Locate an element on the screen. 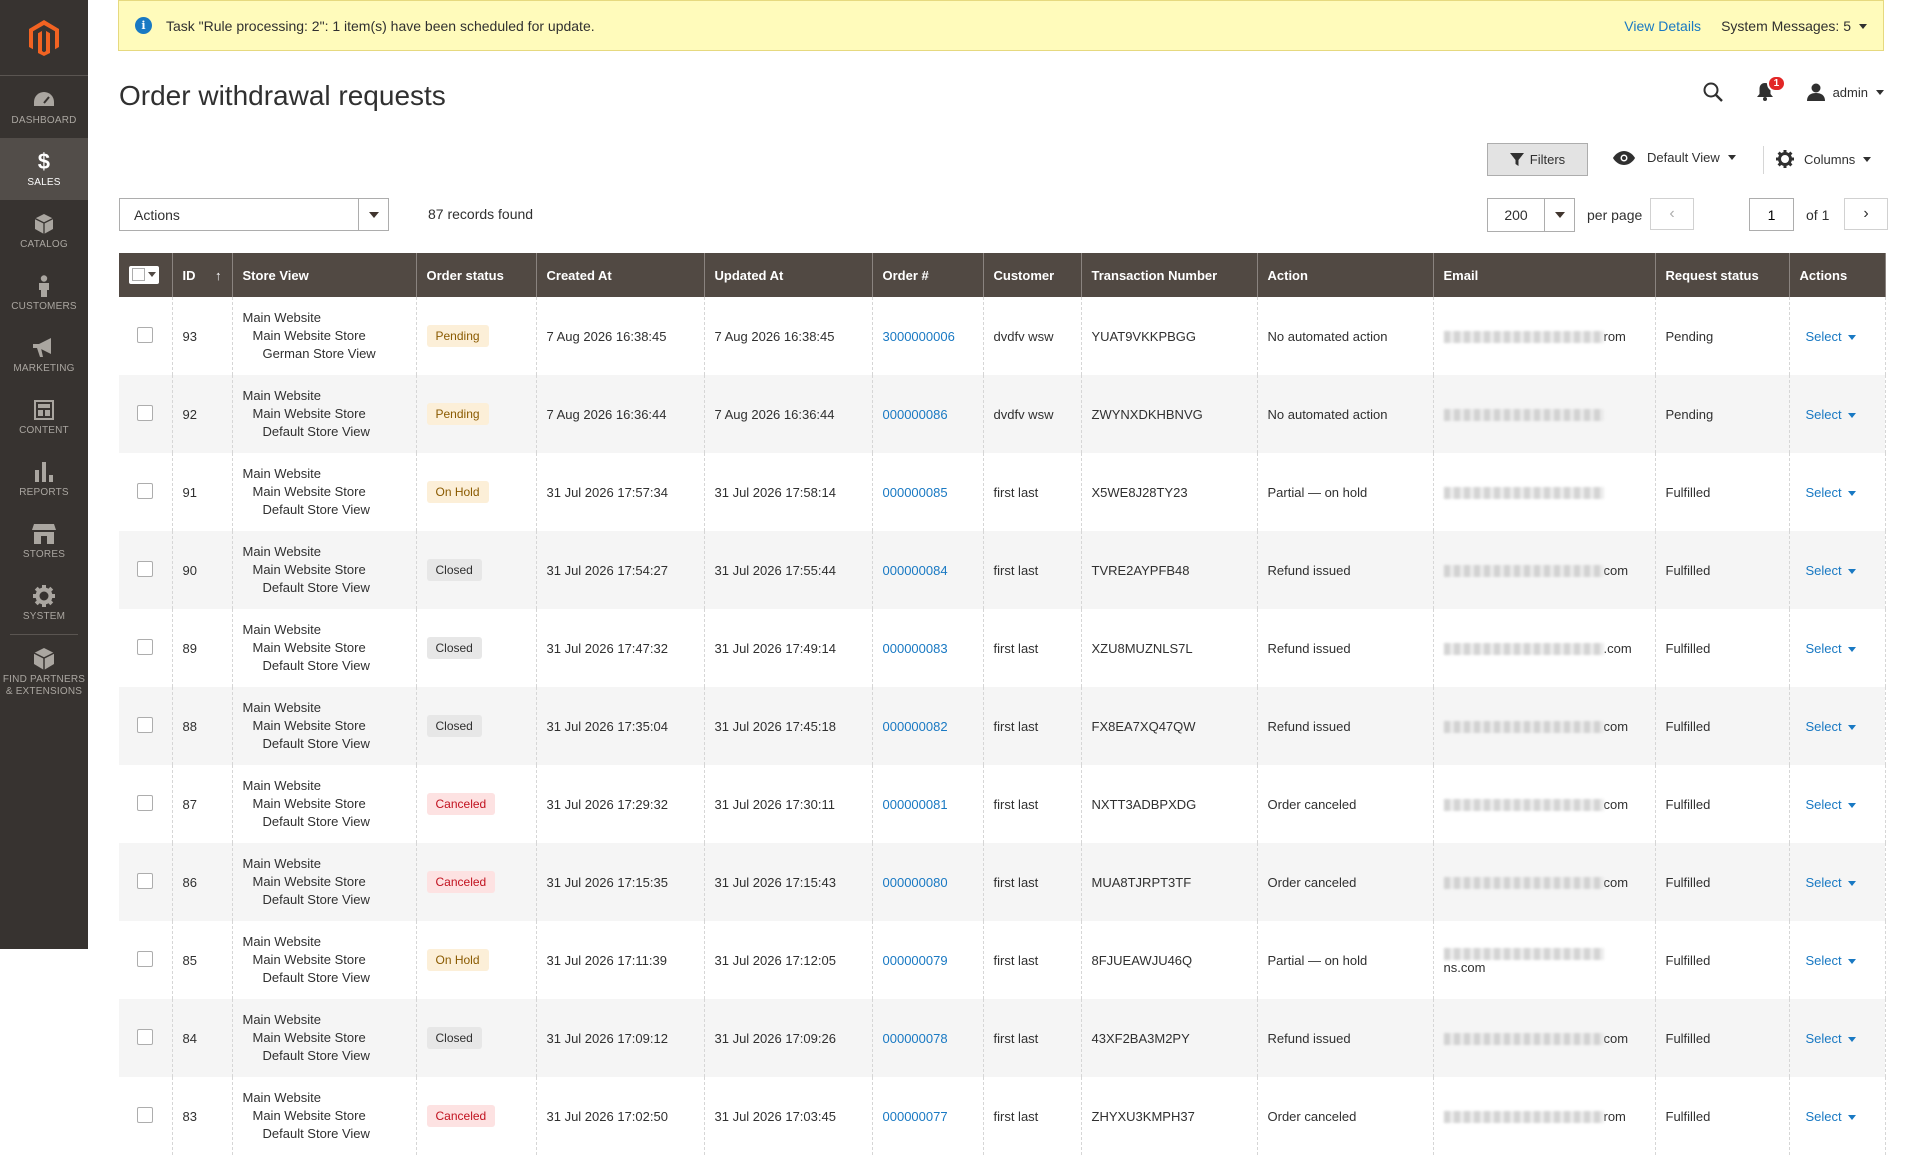 The height and width of the screenshot is (1155, 1912). per-page-select: 200 is located at coordinates (1531, 215).